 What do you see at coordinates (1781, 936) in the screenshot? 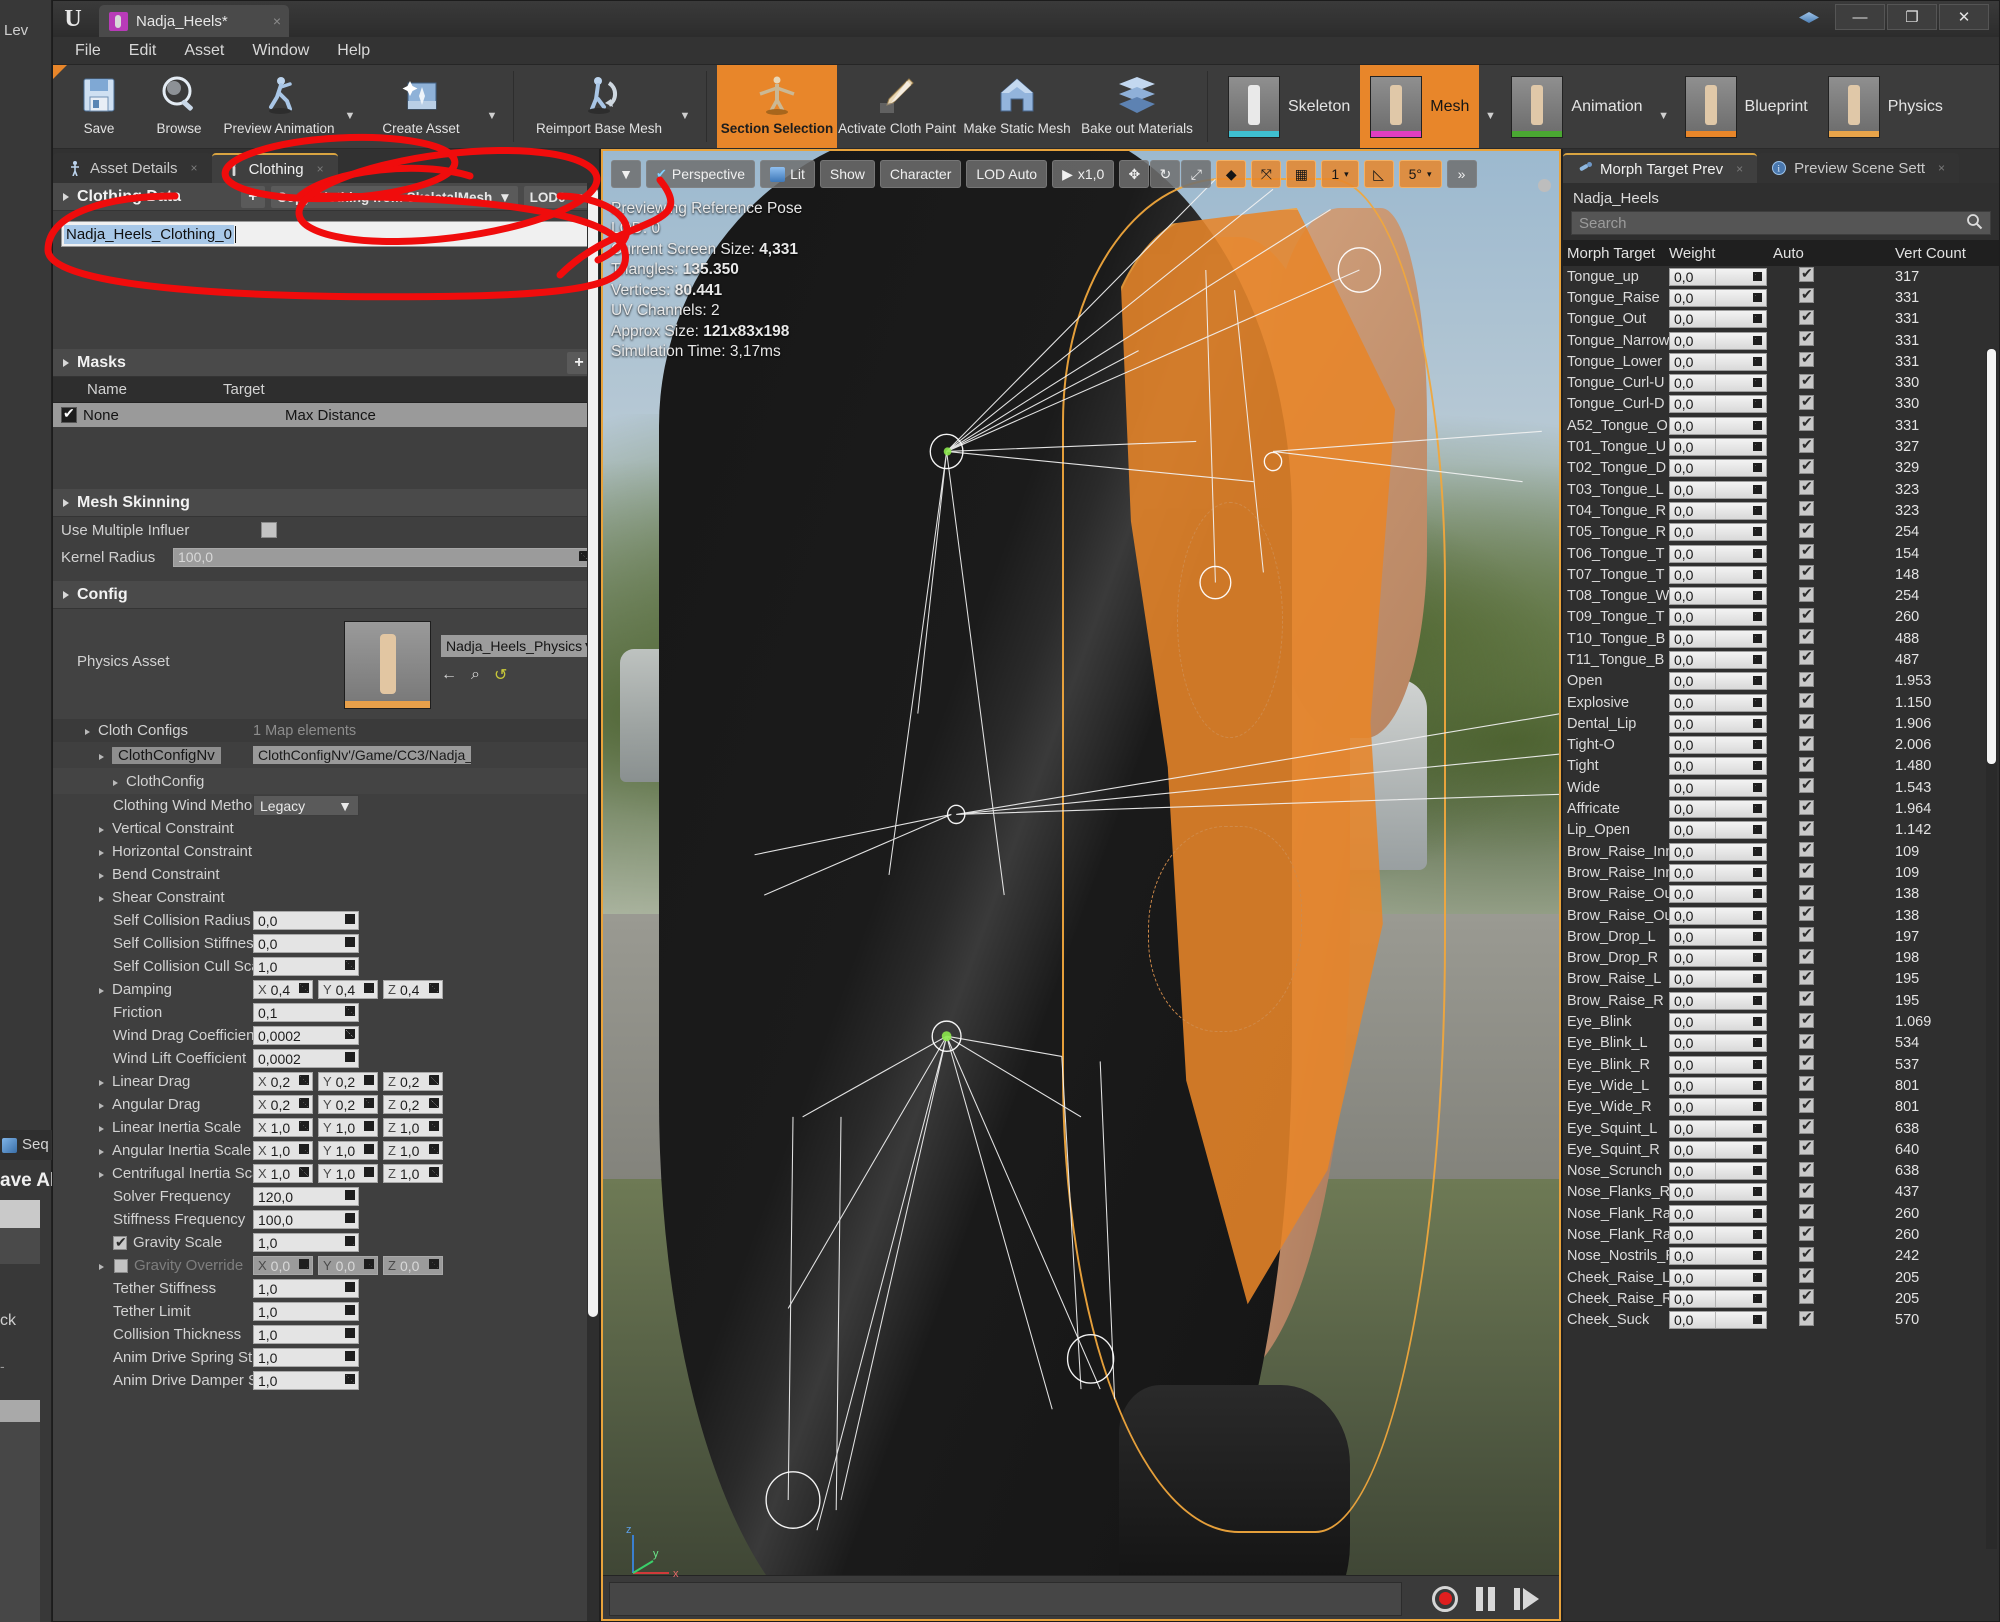
I see `morph-target-row: Brow_Drop_L 0,0 197` at bounding box center [1781, 936].